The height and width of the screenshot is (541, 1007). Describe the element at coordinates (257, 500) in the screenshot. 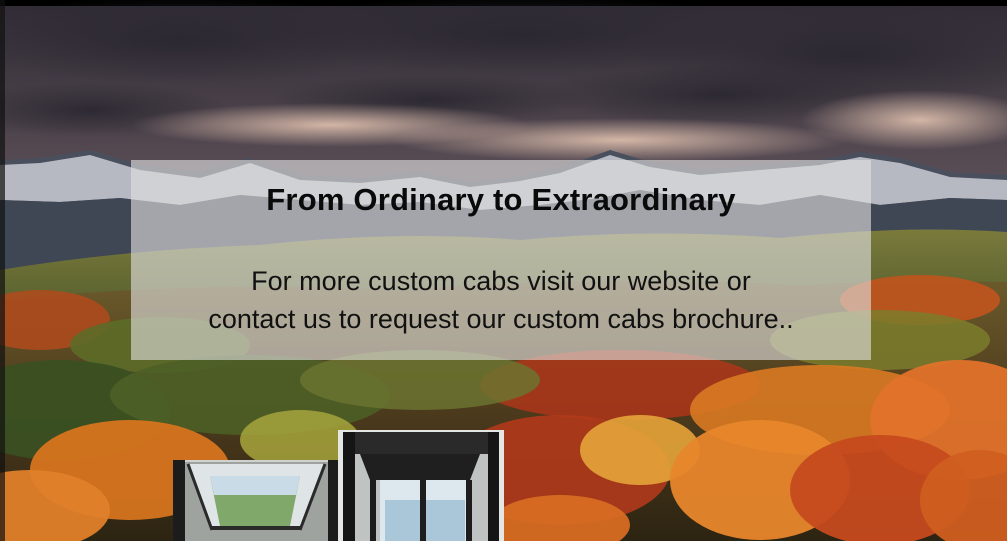

I see `cab-interior-photo-left` at that location.